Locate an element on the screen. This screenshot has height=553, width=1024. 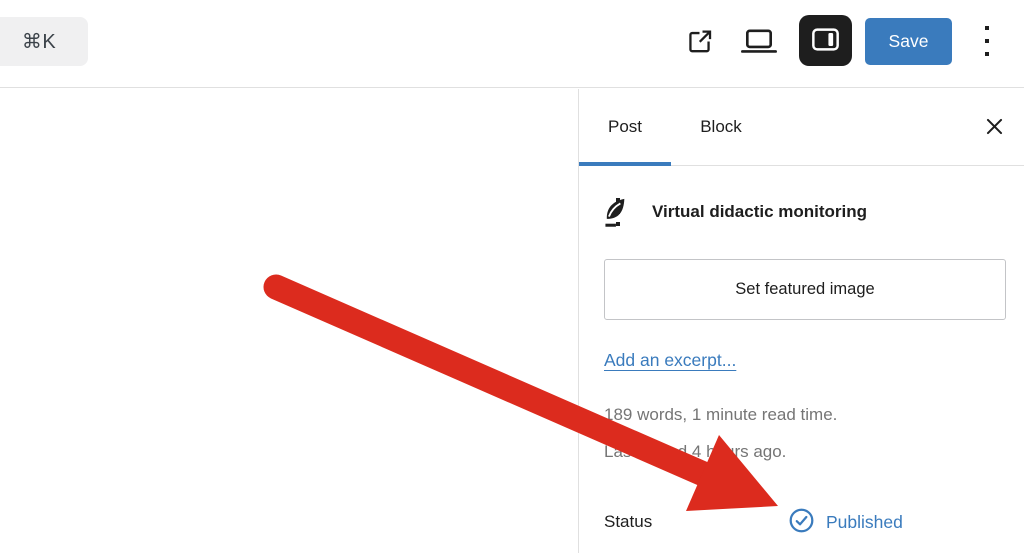
word-count-text: 189 words, 1 minute read time. is located at coordinates (721, 414).